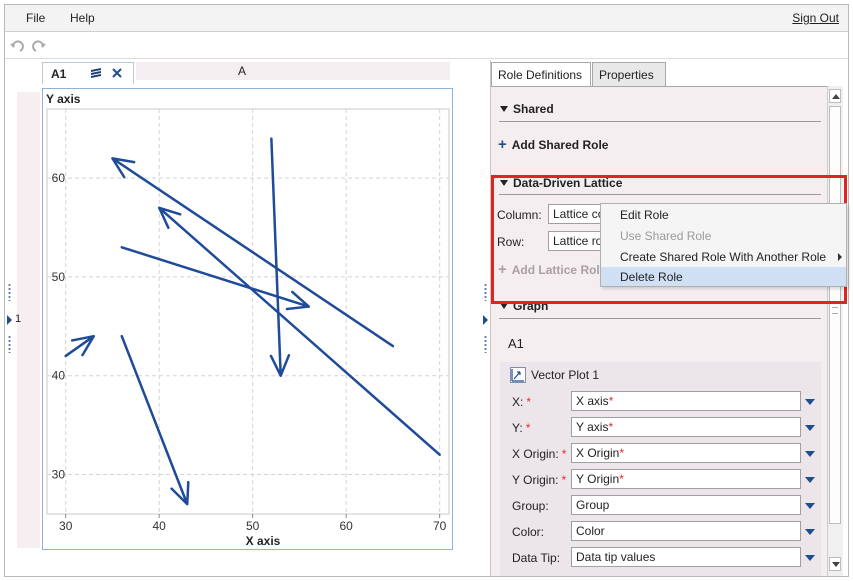 This screenshot has width=853, height=581. What do you see at coordinates (535, 454) in the screenshot?
I see `role-label-text: X Origin:` at bounding box center [535, 454].